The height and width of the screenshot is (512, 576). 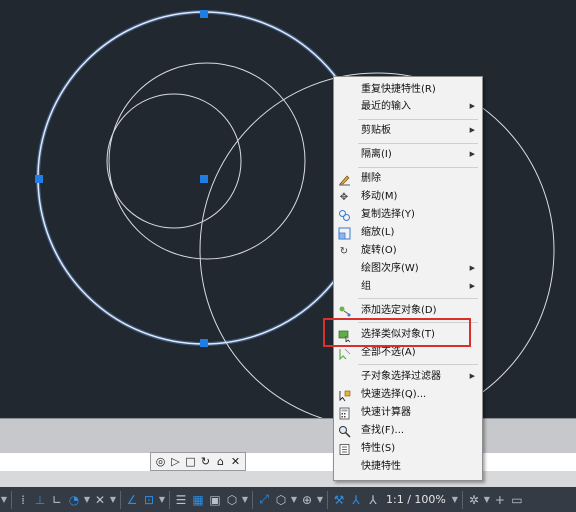 What do you see at coordinates (288, 479) in the screenshot?
I see `status-separator` at bounding box center [288, 479].